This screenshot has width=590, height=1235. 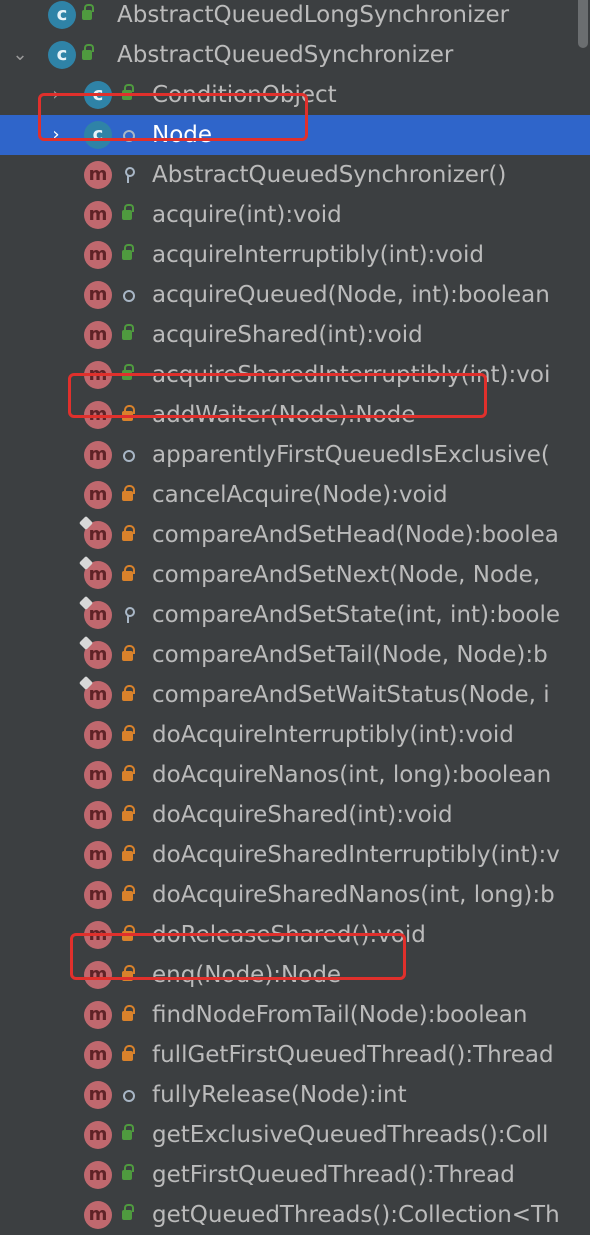 I want to click on tree-node-method: m compareAndSetHead(Node):boolea, so click(x=295, y=535).